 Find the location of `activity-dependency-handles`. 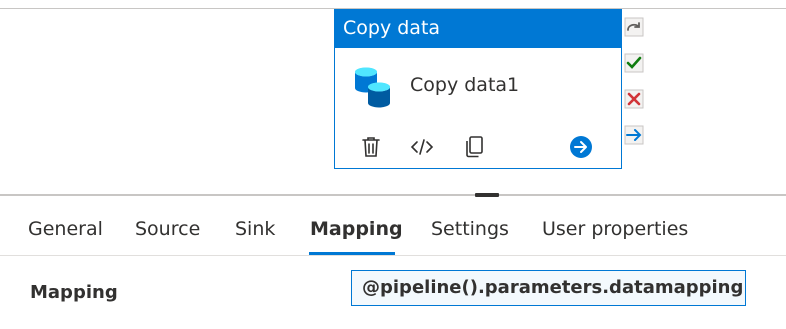

activity-dependency-handles is located at coordinates (635, 89).